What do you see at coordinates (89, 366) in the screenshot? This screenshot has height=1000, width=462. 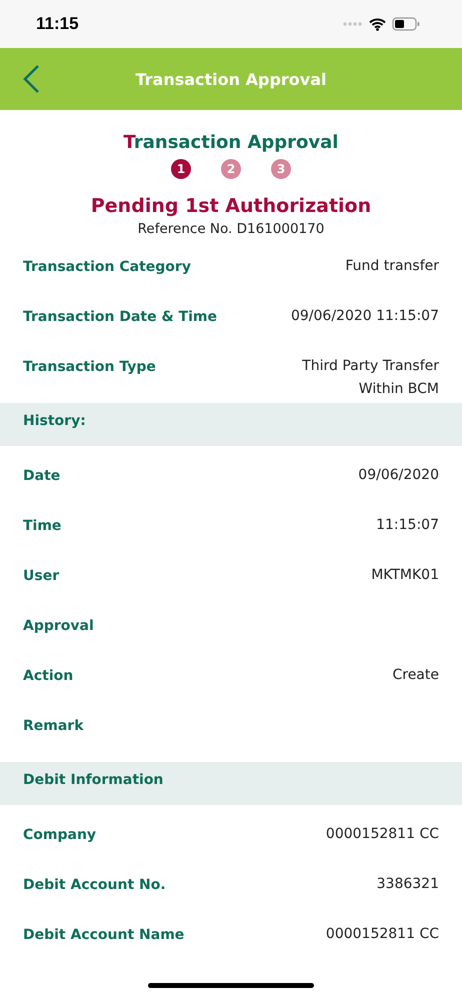 I see `field-label: Transaction Type` at bounding box center [89, 366].